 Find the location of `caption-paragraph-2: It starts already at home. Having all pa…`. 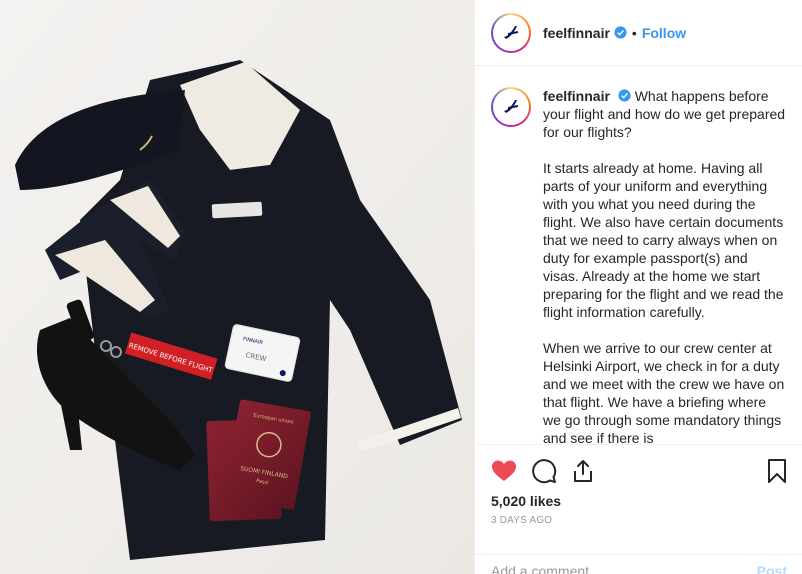

caption-paragraph-2: It starts already at home. Having all pa… is located at coordinates (663, 240).